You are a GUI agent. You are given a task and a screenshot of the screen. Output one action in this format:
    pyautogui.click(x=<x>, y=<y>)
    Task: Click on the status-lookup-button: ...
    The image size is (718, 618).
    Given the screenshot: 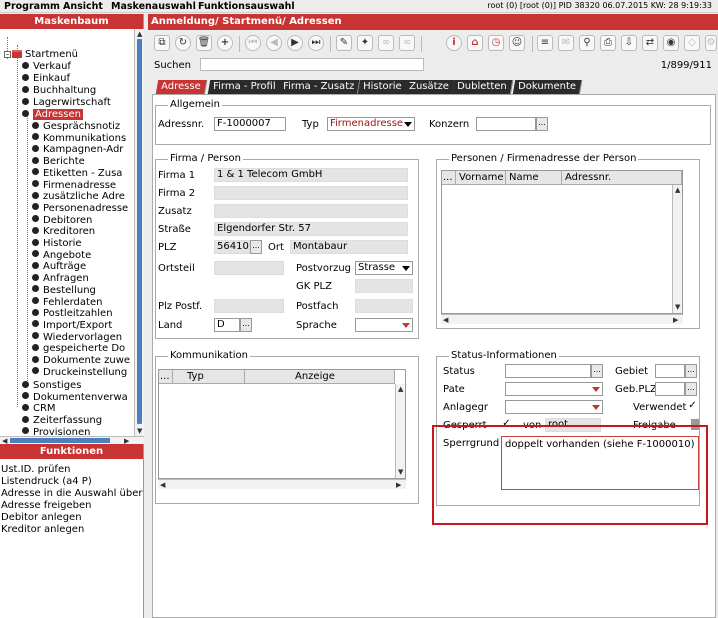 What is the action you would take?
    pyautogui.click(x=597, y=371)
    